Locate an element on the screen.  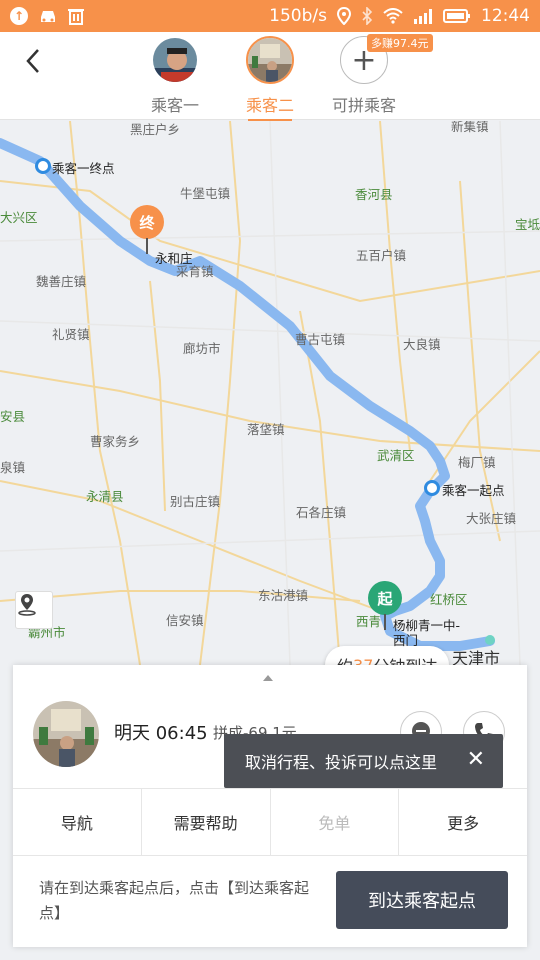
map-label: 安县 is located at coordinates (13, 416).